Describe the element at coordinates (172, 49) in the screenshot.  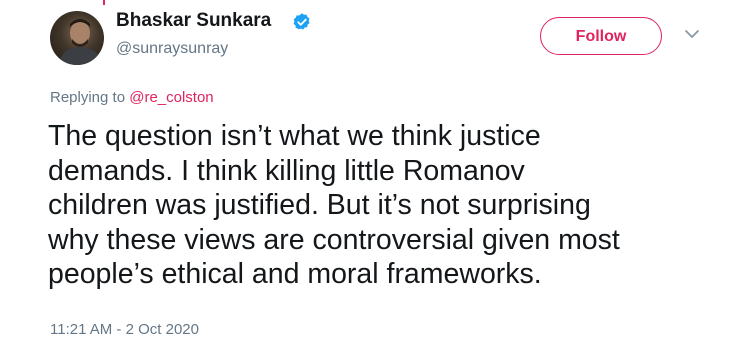
I see `author-handle: @sunraysunray` at that location.